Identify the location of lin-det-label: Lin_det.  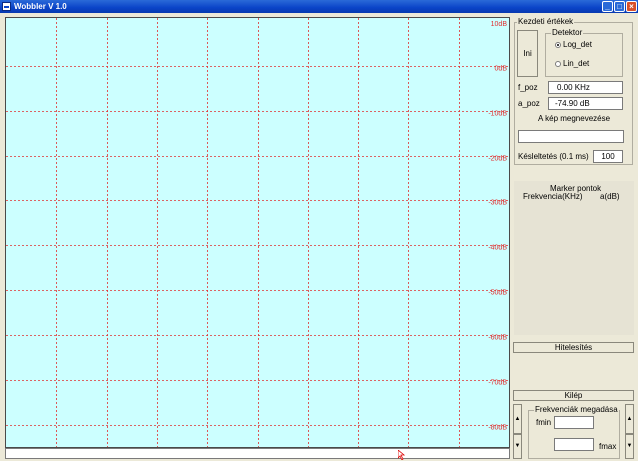
(576, 63).